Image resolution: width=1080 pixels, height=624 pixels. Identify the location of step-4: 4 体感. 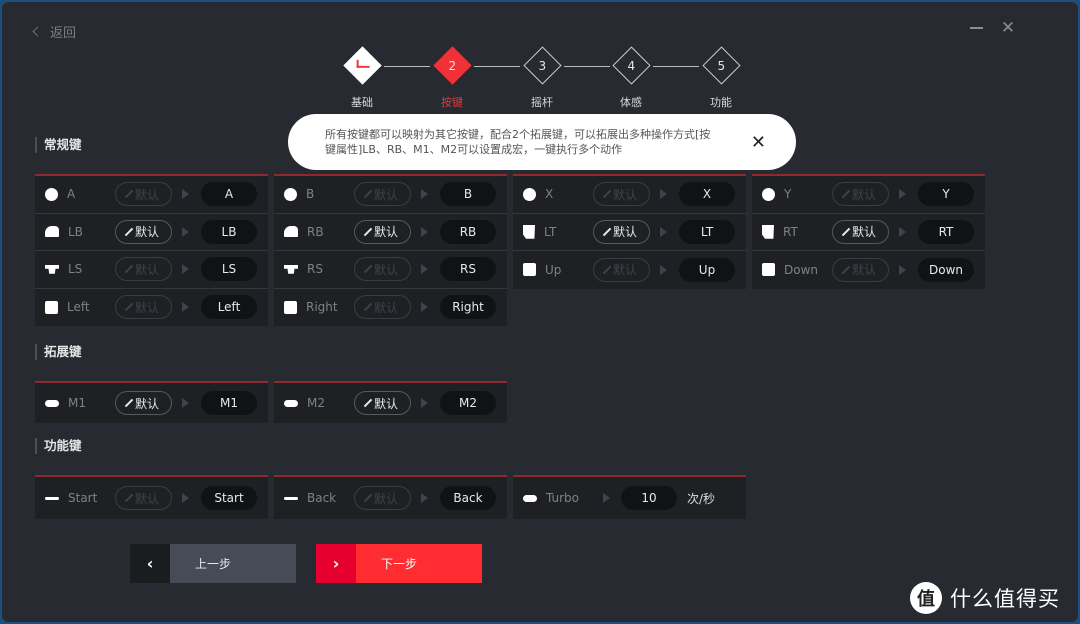
(631, 78).